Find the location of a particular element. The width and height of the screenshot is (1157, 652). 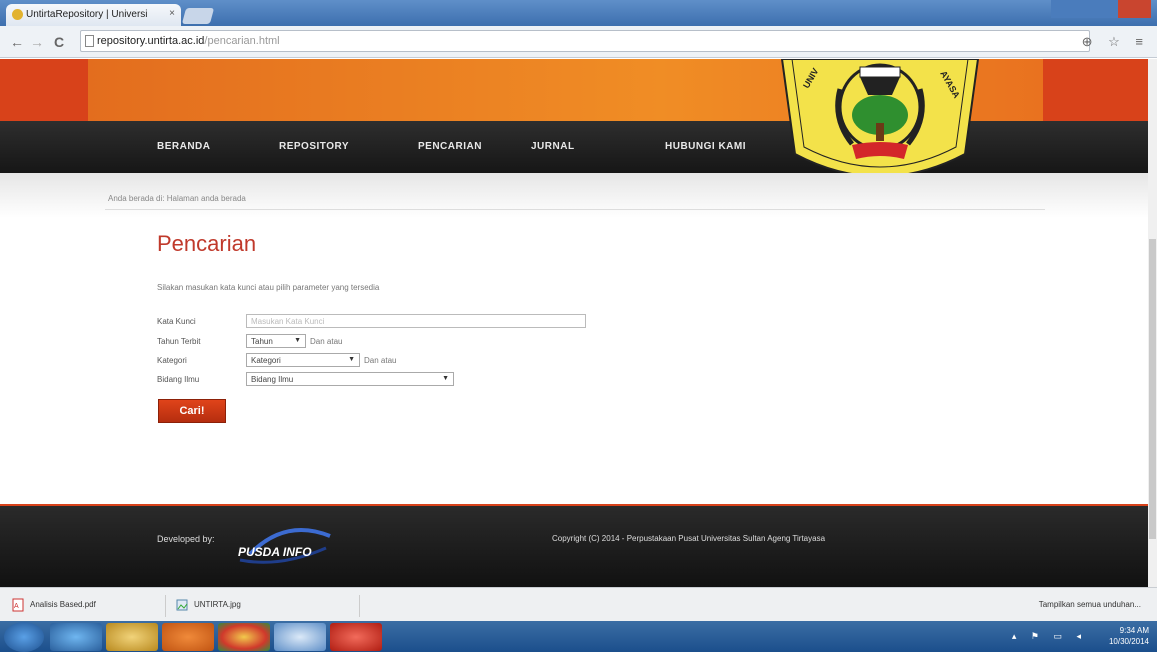

page-title: Pencarian is located at coordinates (207, 243).